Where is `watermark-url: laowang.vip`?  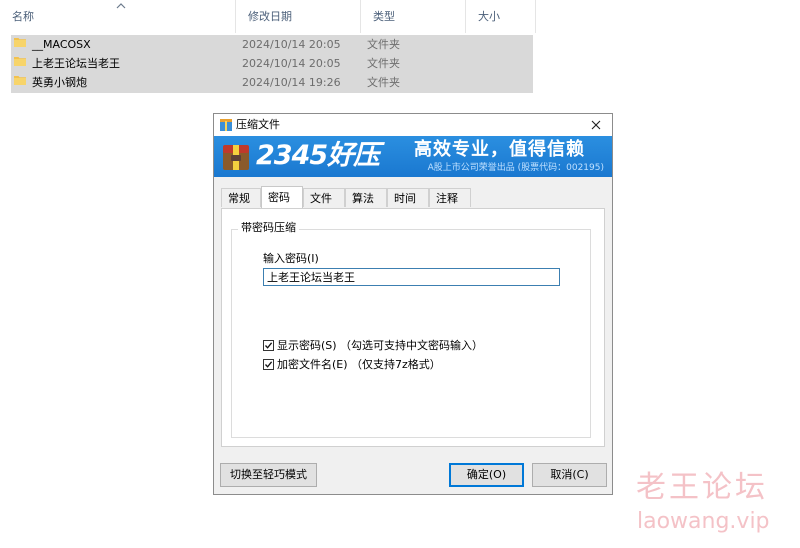 watermark-url: laowang.vip is located at coordinates (703, 521).